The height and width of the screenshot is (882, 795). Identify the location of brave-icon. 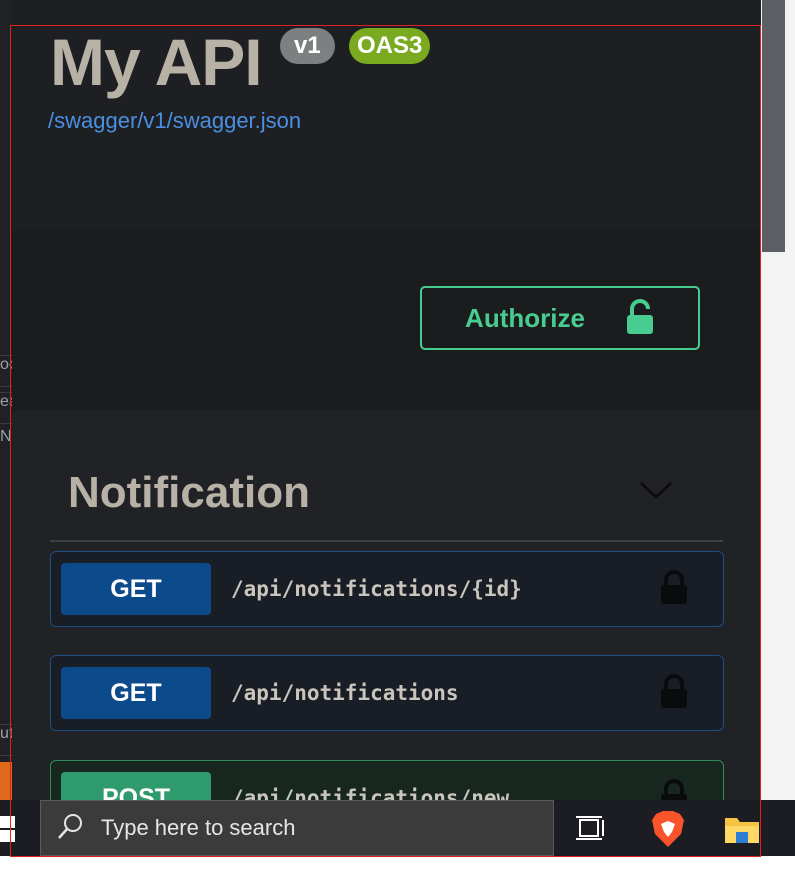
(668, 831).